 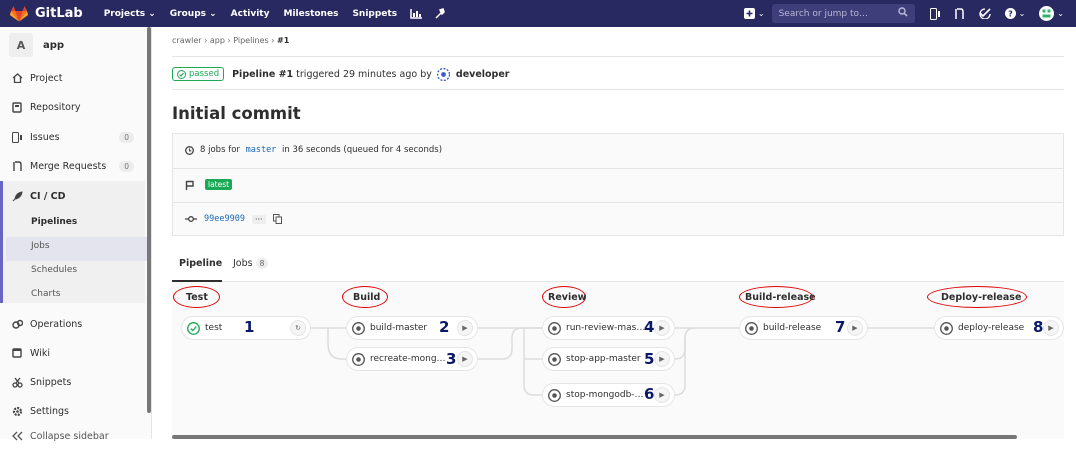 I want to click on stage-title-deploy-release: Deploy-release, so click(x=981, y=297).